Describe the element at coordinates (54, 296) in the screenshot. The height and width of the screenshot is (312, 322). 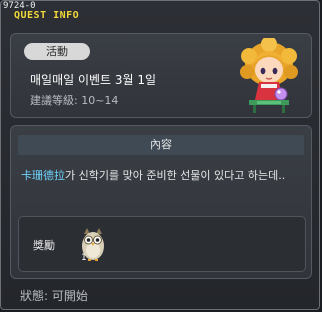
I see `quest-status: 狀態: 可開始` at that location.